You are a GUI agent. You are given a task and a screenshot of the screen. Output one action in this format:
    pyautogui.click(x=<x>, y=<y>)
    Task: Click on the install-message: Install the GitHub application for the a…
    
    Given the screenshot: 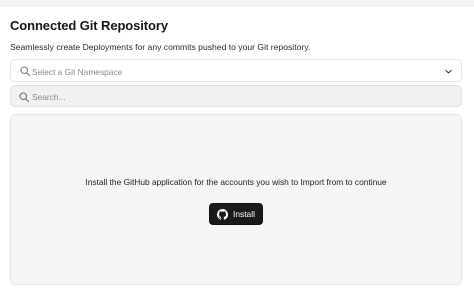 What is the action you would take?
    pyautogui.click(x=236, y=182)
    